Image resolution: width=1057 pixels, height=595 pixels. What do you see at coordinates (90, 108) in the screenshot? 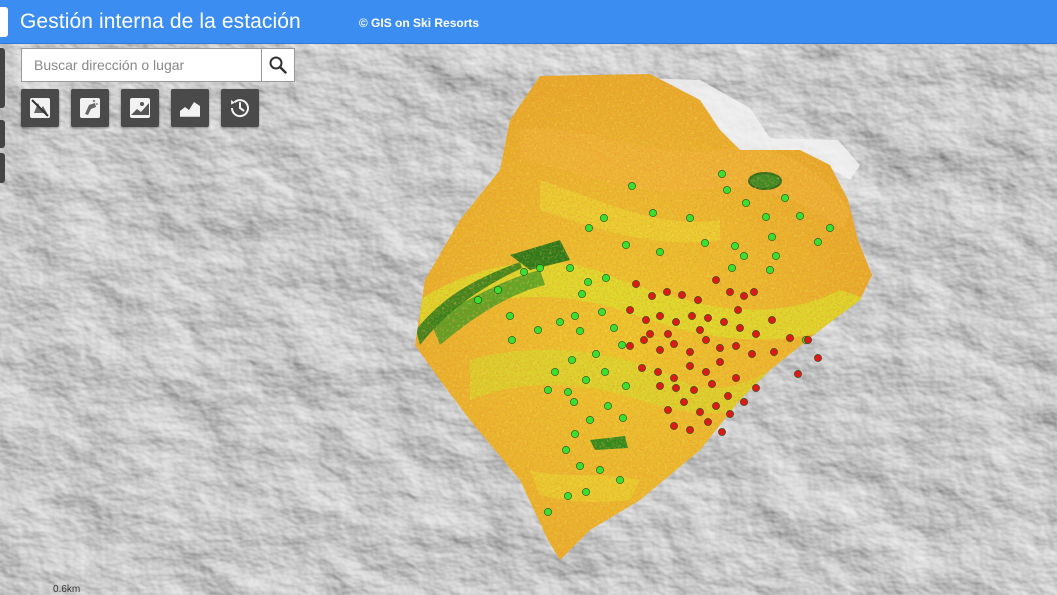
I see `snow-cannon-button` at bounding box center [90, 108].